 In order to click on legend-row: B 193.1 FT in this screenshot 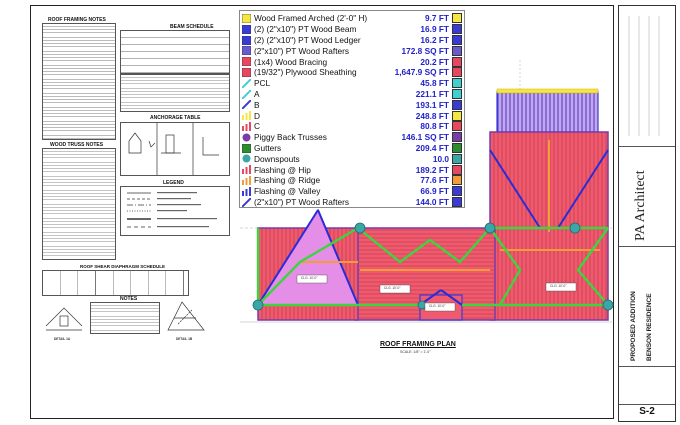, I will do `click(351, 105)`.